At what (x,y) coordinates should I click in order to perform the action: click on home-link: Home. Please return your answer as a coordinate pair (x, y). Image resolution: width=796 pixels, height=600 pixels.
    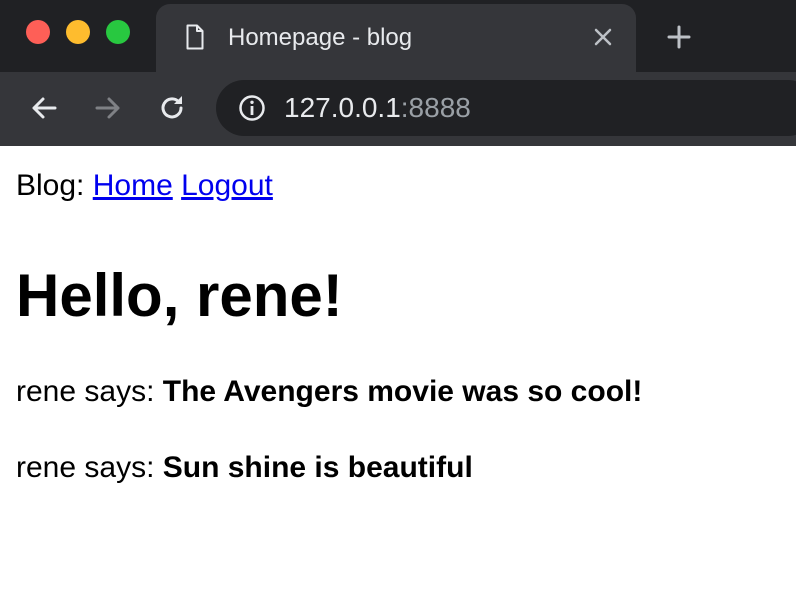
    Looking at the image, I should click on (133, 185).